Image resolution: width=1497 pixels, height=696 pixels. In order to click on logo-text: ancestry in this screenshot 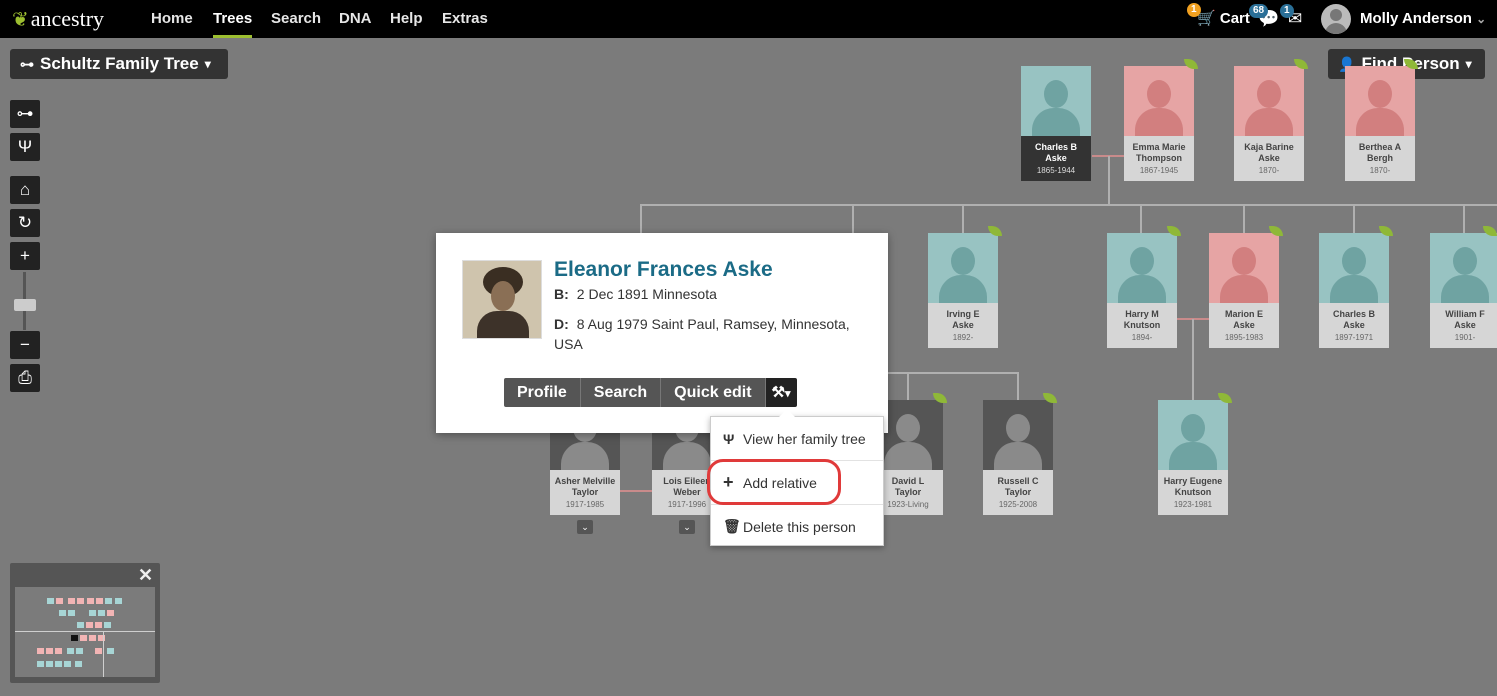, I will do `click(67, 18)`.